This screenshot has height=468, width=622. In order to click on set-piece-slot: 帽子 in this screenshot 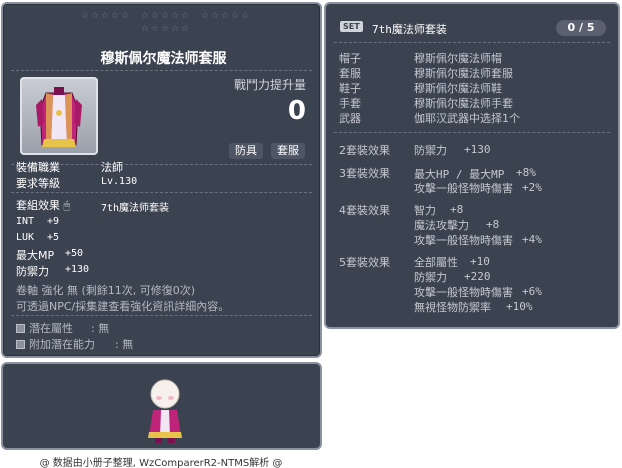, I will do `click(350, 58)`.